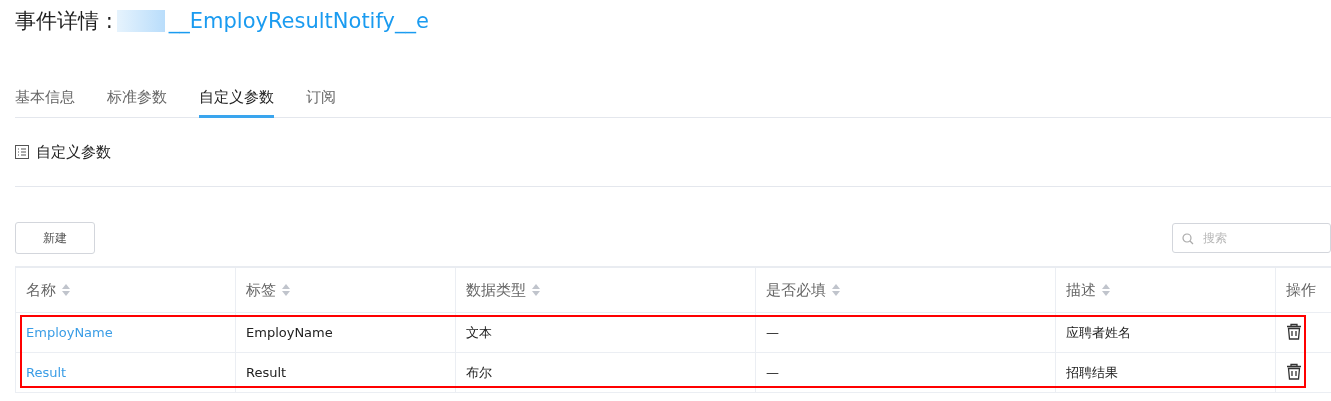 This screenshot has height=401, width=1331. I want to click on column-header: 标签, so click(261, 289).